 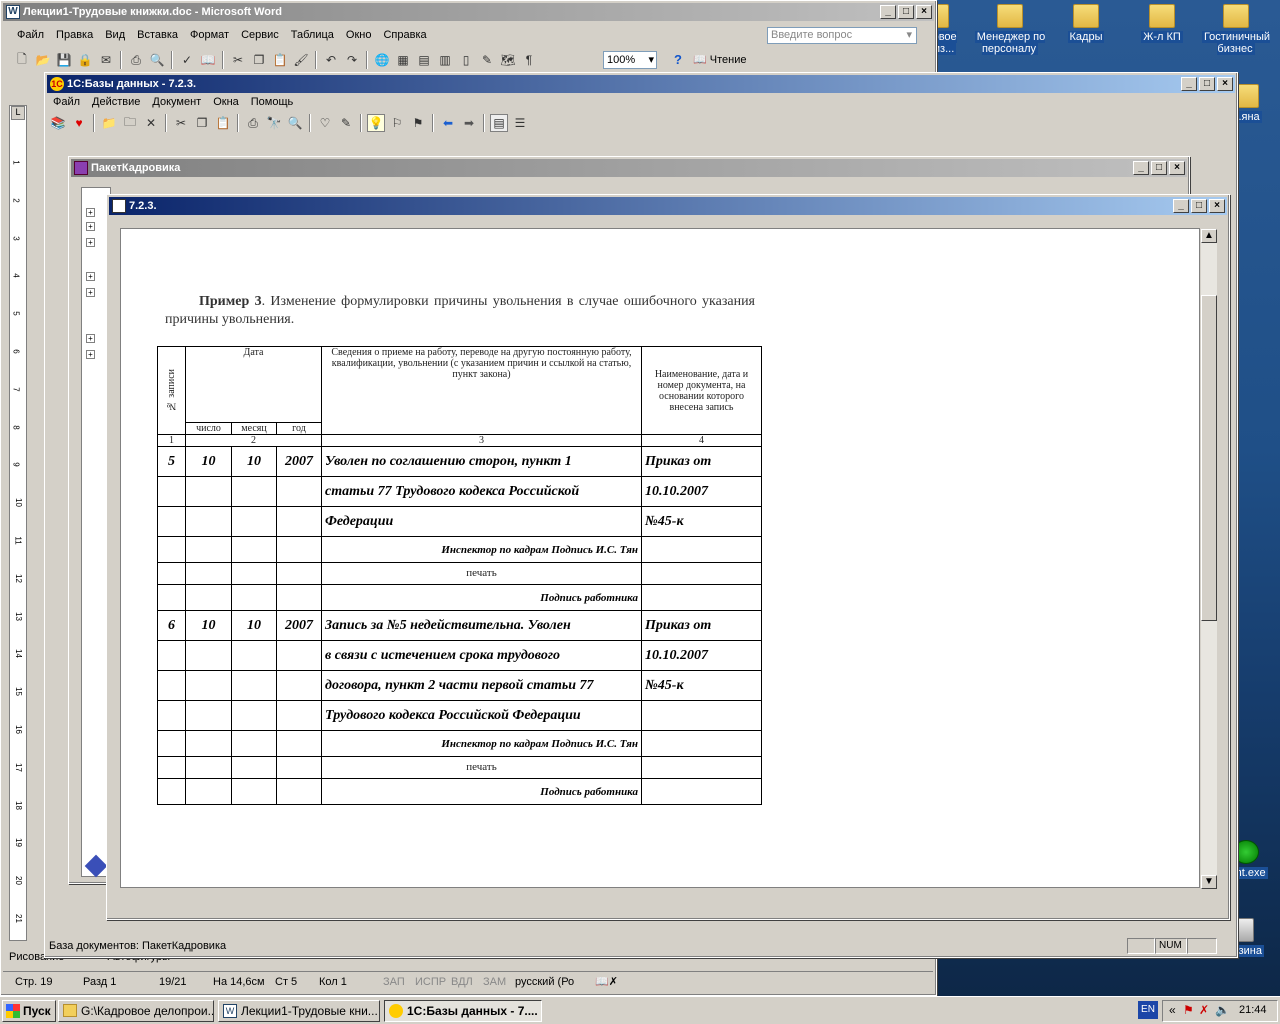 I want to click on start-button: Пуск, so click(x=29, y=1011).